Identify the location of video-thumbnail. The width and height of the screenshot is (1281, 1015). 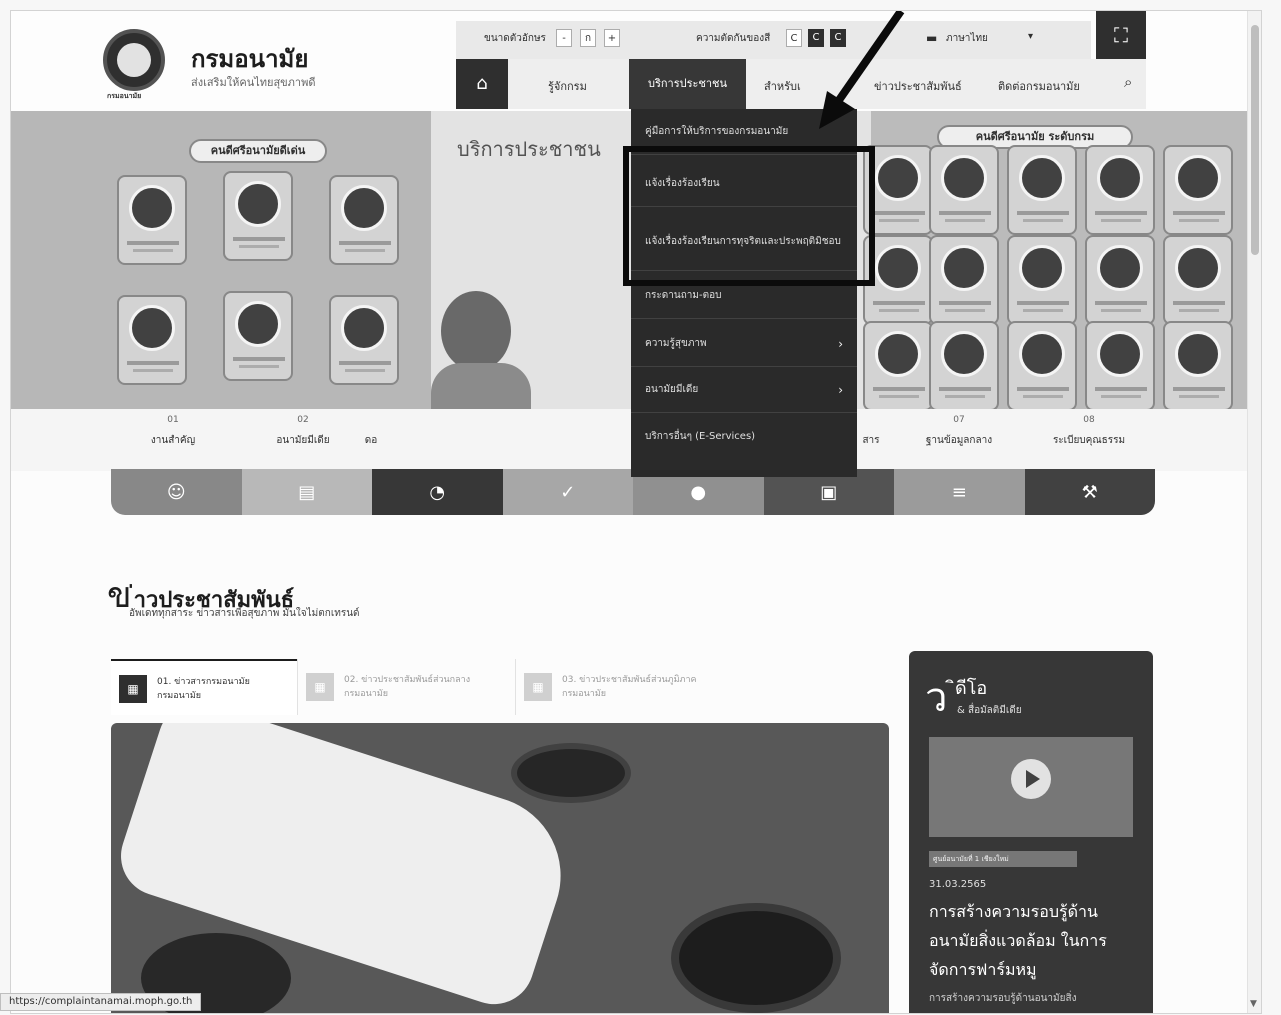
(1031, 787).